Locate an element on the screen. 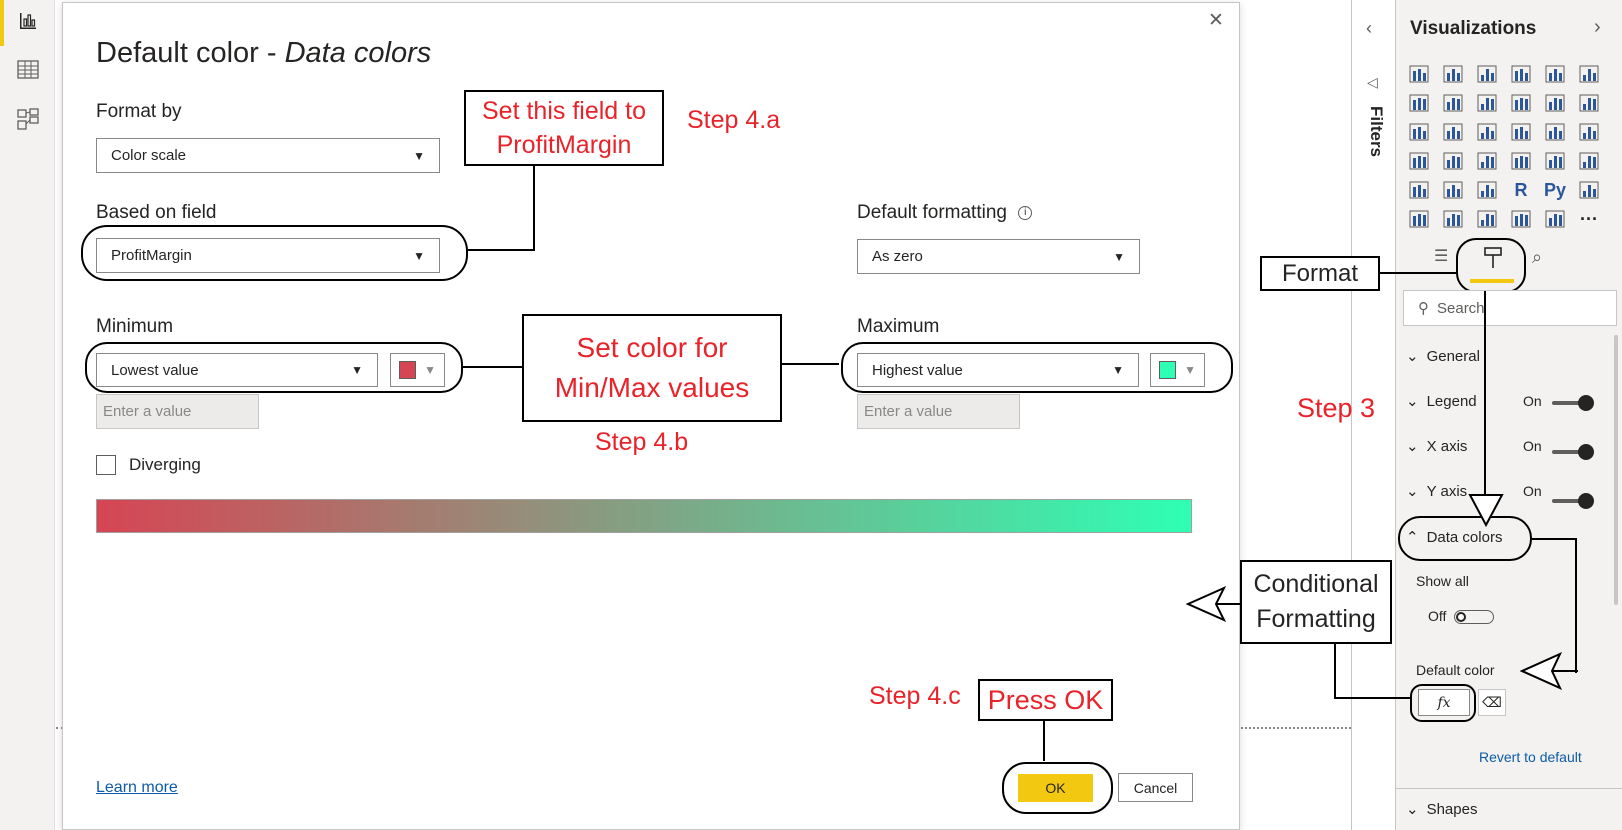 Image resolution: width=1622 pixels, height=830 pixels. fx-conditional-format-button: fx is located at coordinates (1444, 702).